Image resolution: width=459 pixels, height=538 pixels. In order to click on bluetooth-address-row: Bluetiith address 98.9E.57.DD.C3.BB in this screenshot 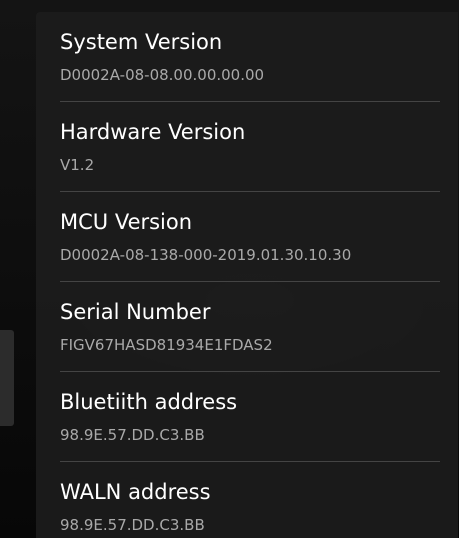, I will do `click(250, 425)`.